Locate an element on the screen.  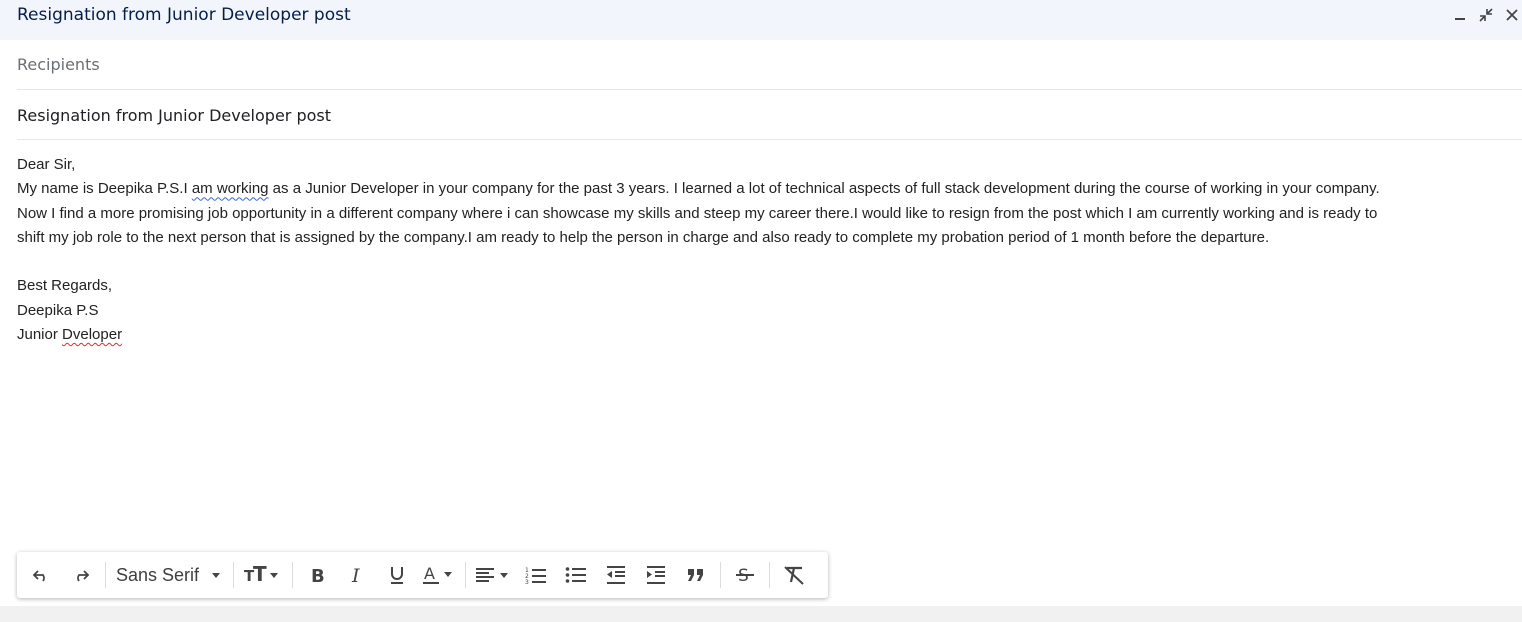
strikethrough-icon: S is located at coordinates (745, 575).